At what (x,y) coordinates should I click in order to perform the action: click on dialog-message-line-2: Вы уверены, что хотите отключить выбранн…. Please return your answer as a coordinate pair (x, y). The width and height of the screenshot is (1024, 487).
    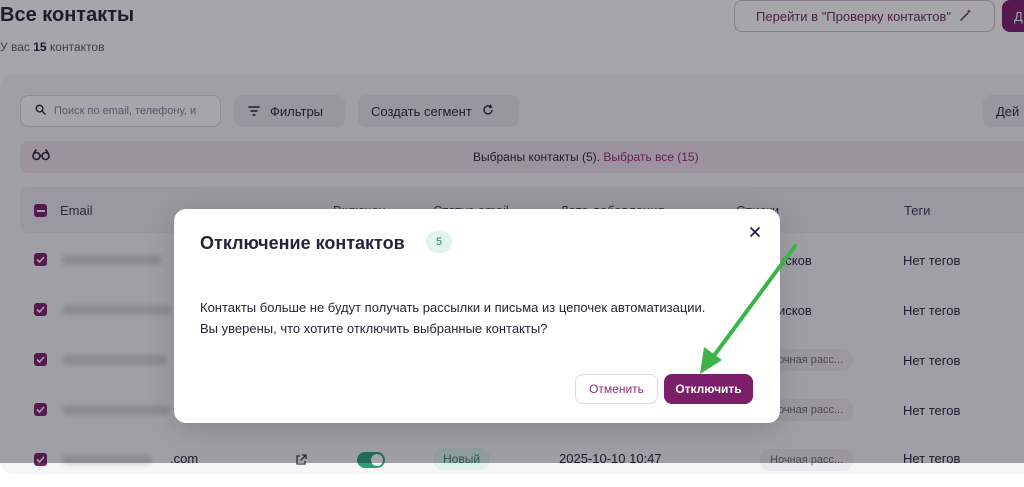
    Looking at the image, I should click on (374, 328).